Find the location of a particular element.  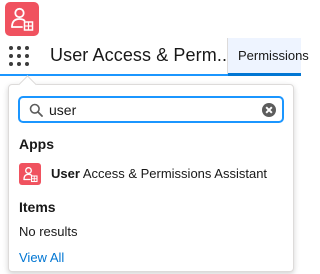

app-logo-icon is located at coordinates (22, 19).